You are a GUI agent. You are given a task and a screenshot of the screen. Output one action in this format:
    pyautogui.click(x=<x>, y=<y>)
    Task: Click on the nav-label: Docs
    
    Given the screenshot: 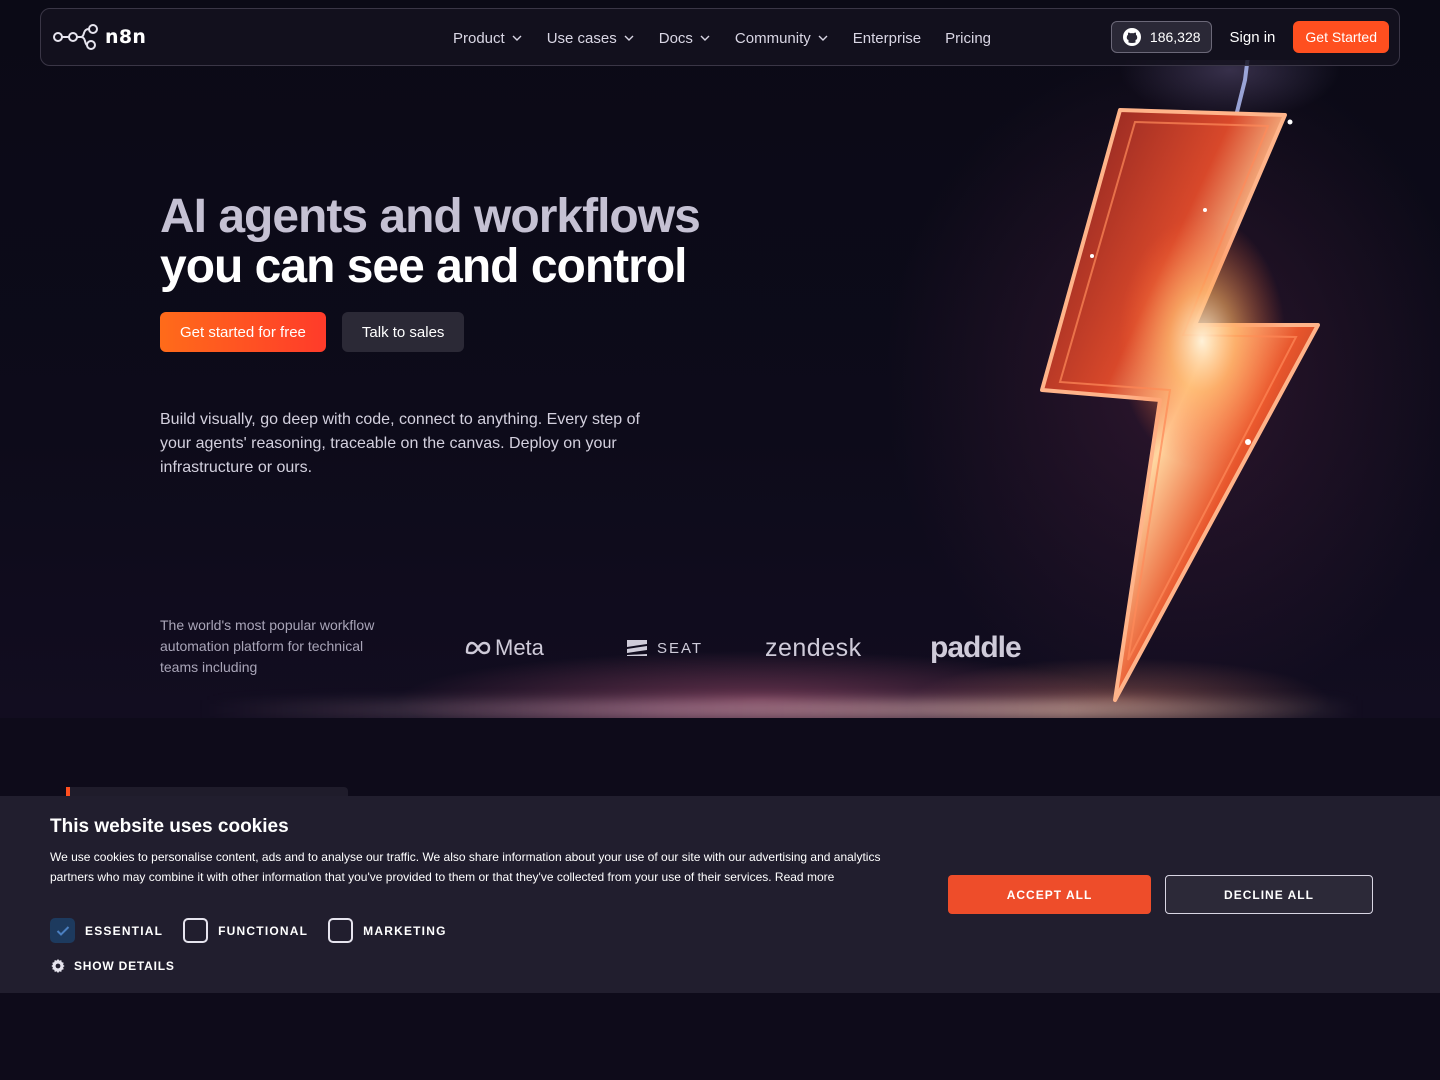 What is the action you would take?
    pyautogui.click(x=675, y=38)
    